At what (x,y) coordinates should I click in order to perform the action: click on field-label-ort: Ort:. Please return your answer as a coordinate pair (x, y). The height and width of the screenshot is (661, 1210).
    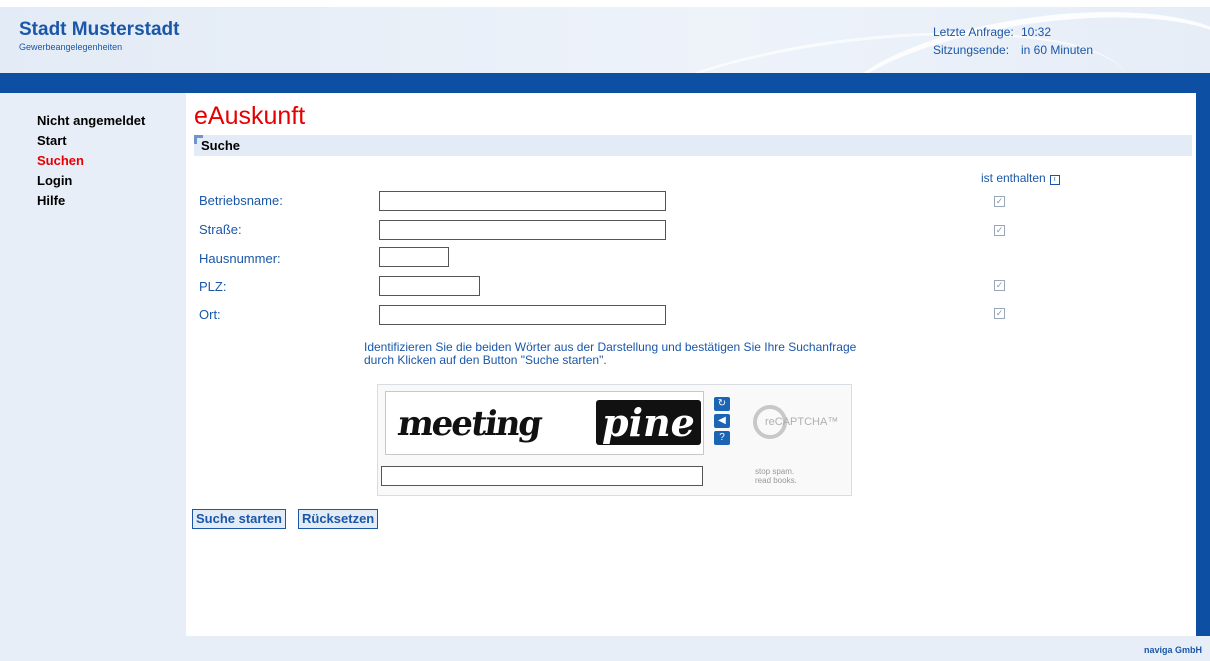
    Looking at the image, I should click on (210, 314).